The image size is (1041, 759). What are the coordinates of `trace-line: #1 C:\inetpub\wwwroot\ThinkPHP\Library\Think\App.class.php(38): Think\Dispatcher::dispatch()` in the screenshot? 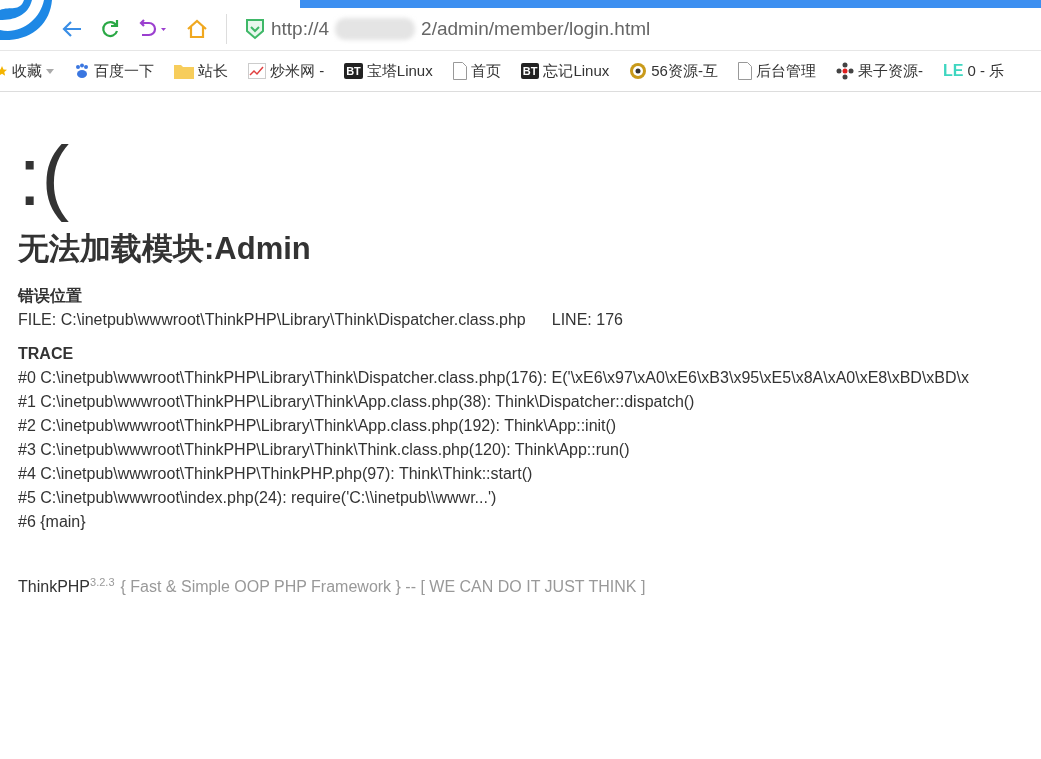 It's located at (357, 402).